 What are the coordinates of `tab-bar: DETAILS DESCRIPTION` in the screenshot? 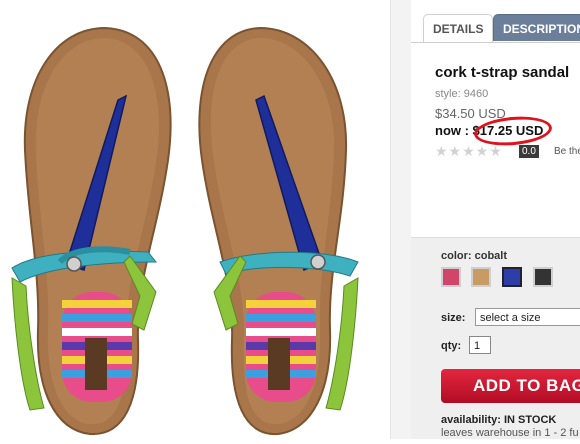 It's located at (501, 28).